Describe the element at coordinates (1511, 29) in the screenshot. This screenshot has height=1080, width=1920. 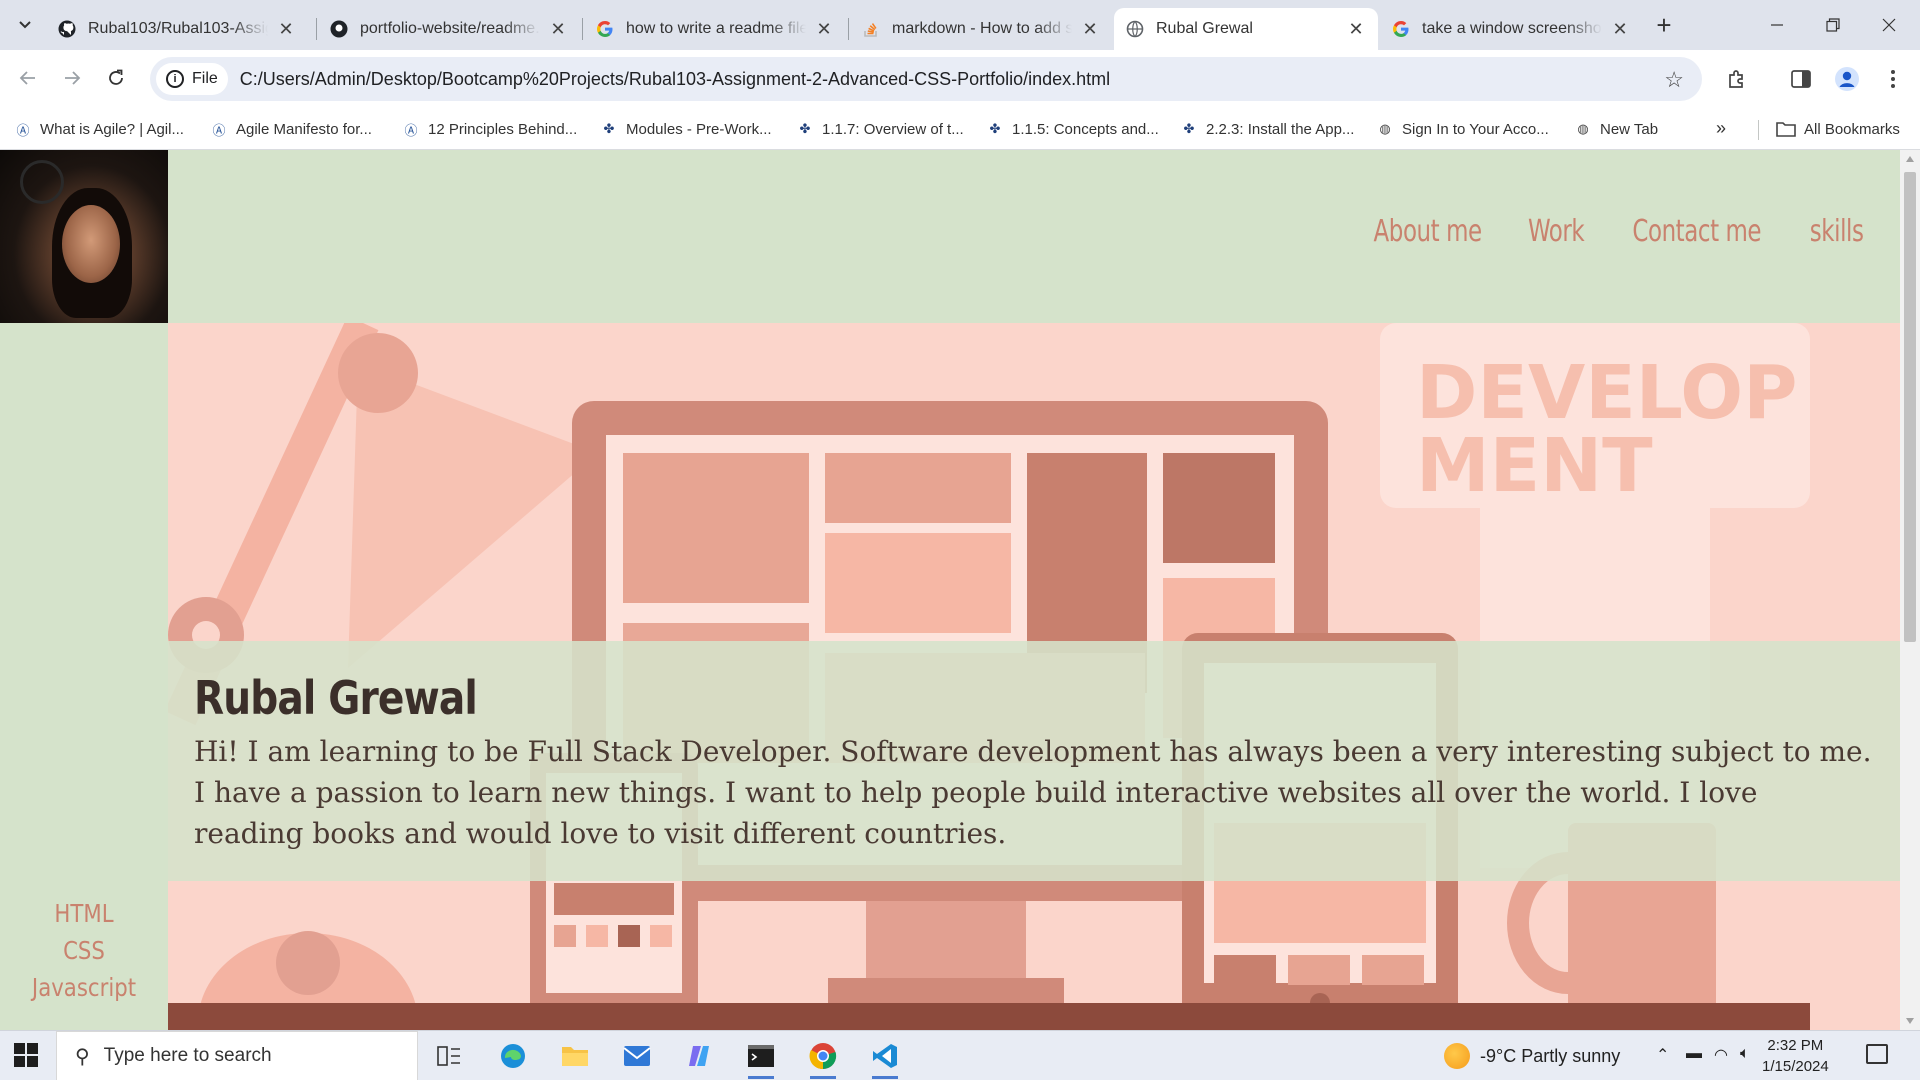
I see `browser-tab: take a window screenshot ✕` at that location.